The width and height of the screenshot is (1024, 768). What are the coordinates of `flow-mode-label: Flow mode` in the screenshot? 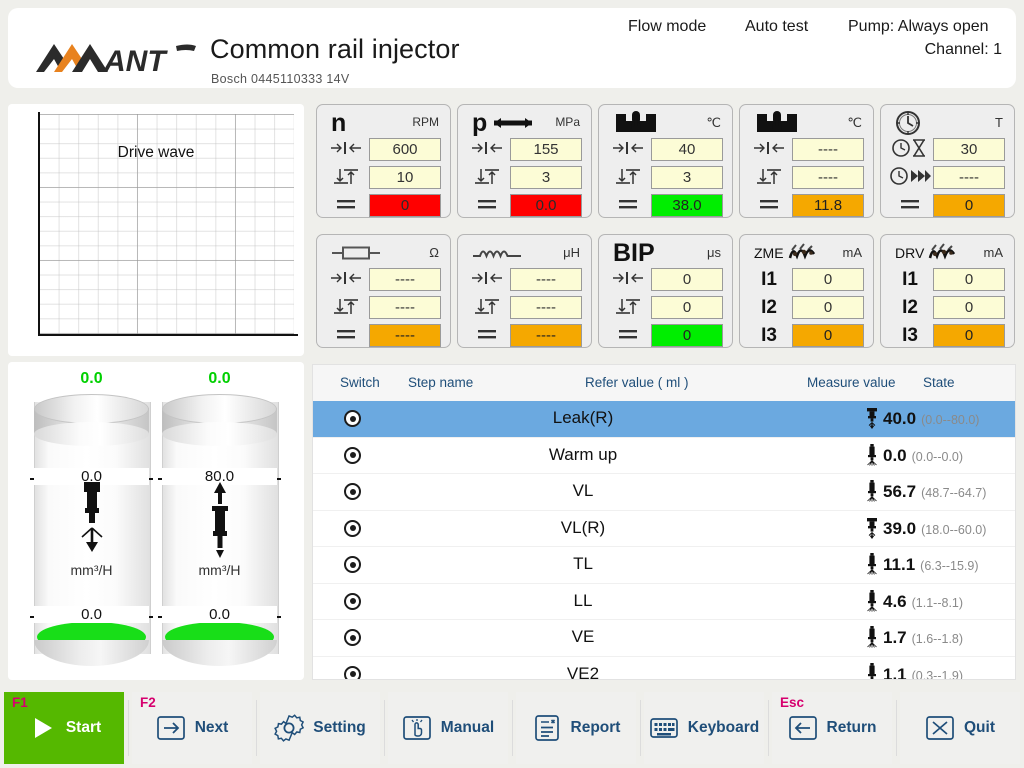 It's located at (667, 27).